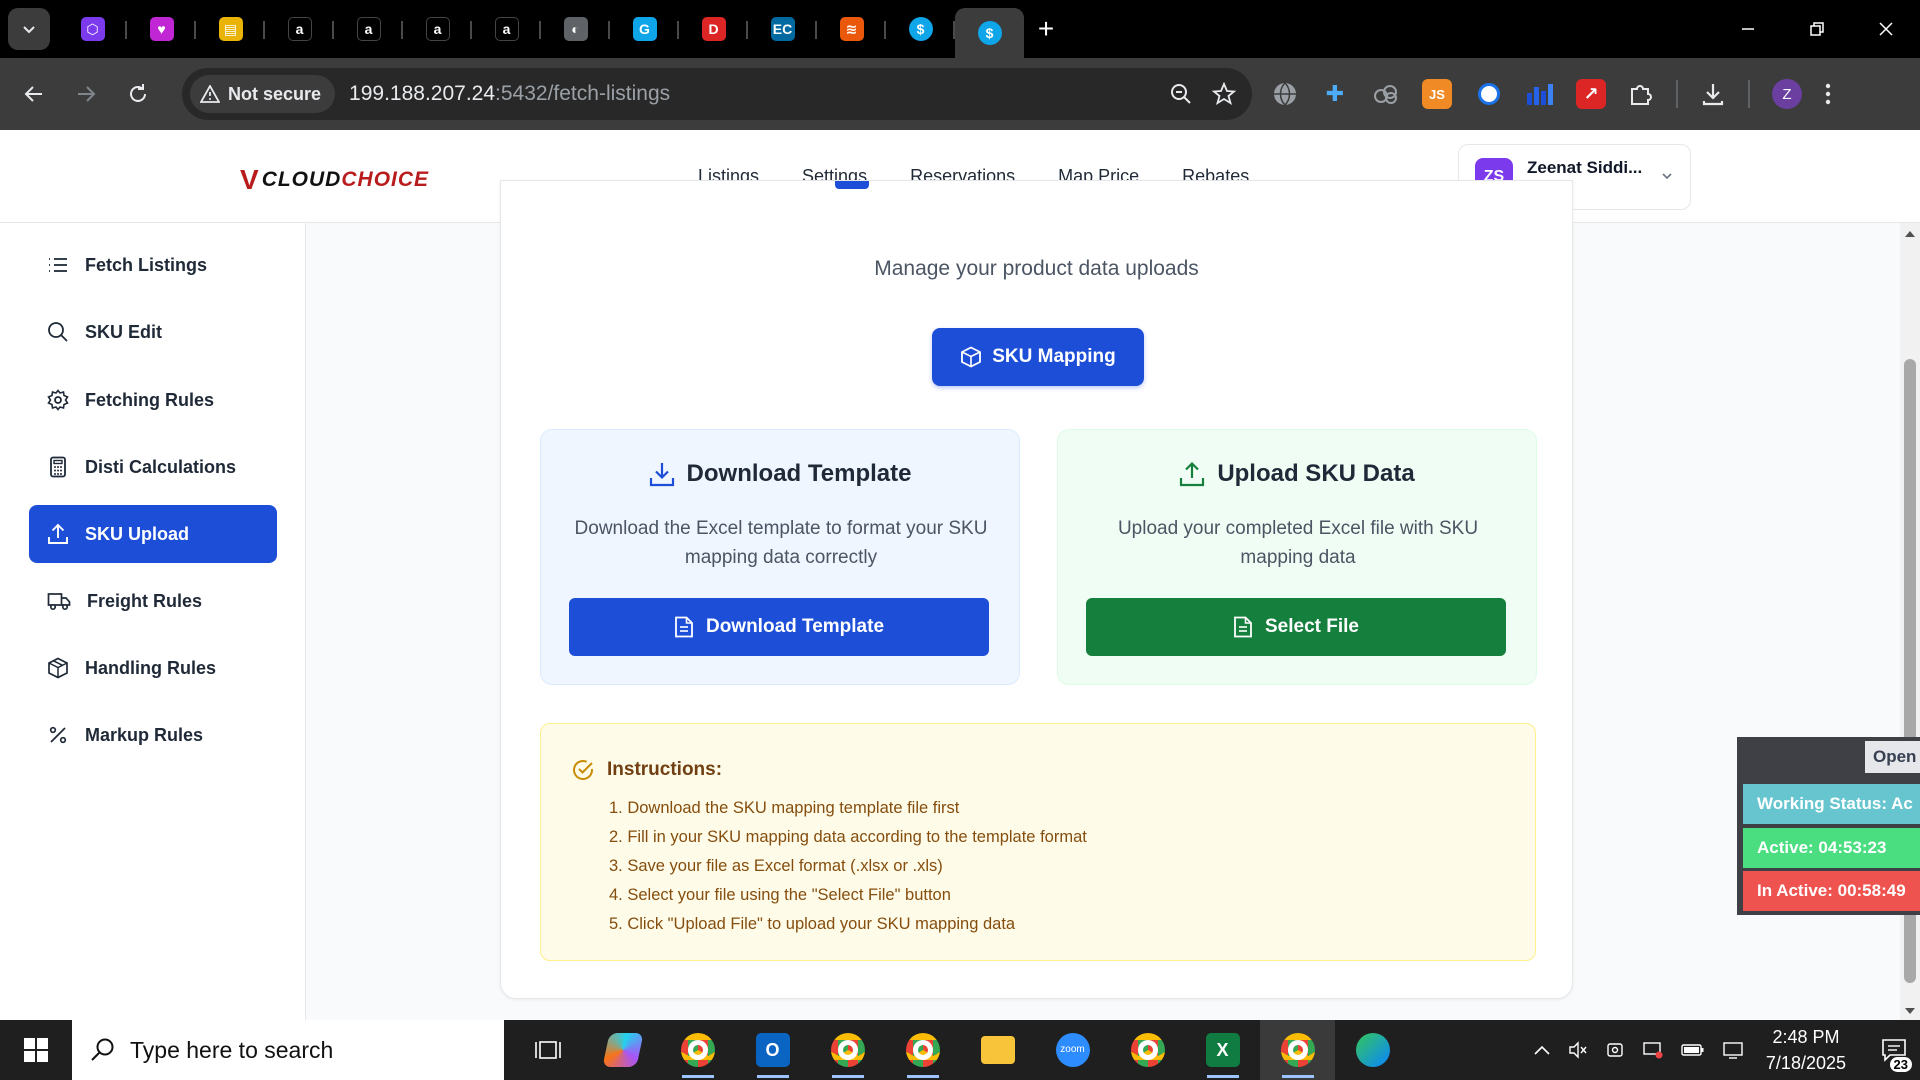 This screenshot has width=1920, height=1080. I want to click on notebook-icon: ▤, so click(230, 29).